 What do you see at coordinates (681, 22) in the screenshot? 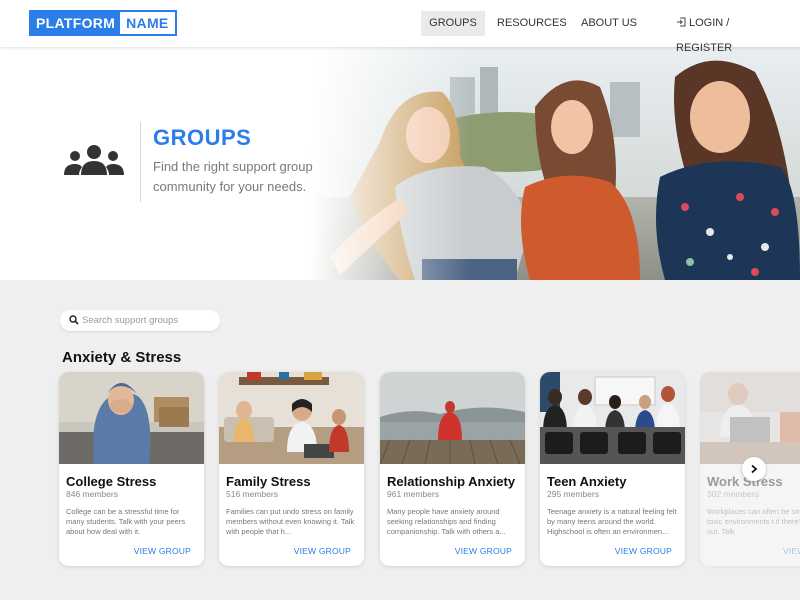
I see `login-icon` at bounding box center [681, 22].